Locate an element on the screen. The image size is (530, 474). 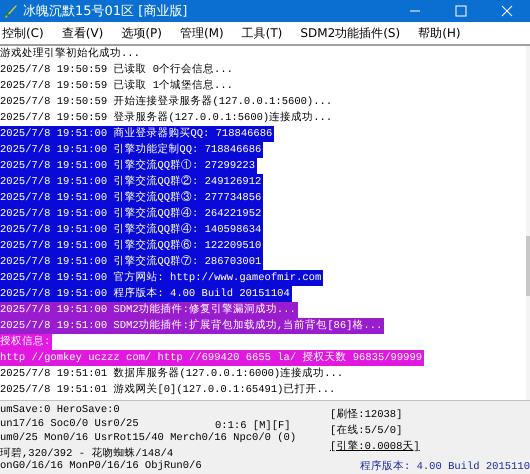
status-counter: [刷怪:12038] is located at coordinates (367, 415).